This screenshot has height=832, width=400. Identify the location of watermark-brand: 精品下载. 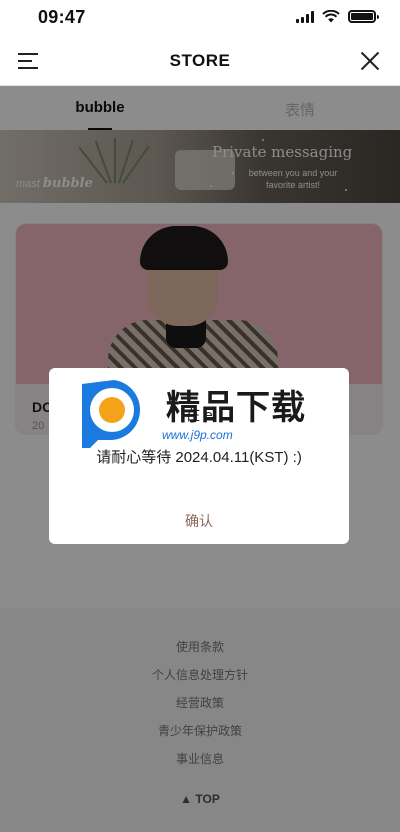
(236, 408).